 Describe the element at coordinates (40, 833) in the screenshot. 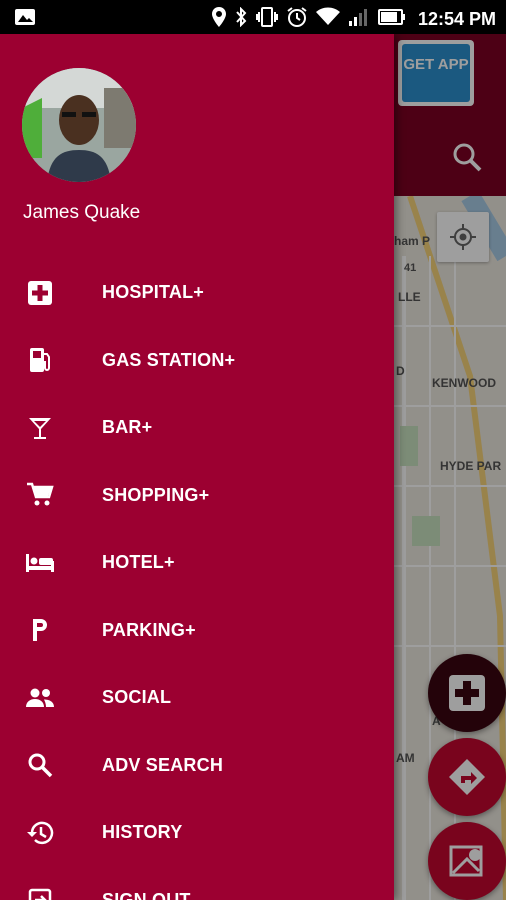

I see `history-icon` at that location.